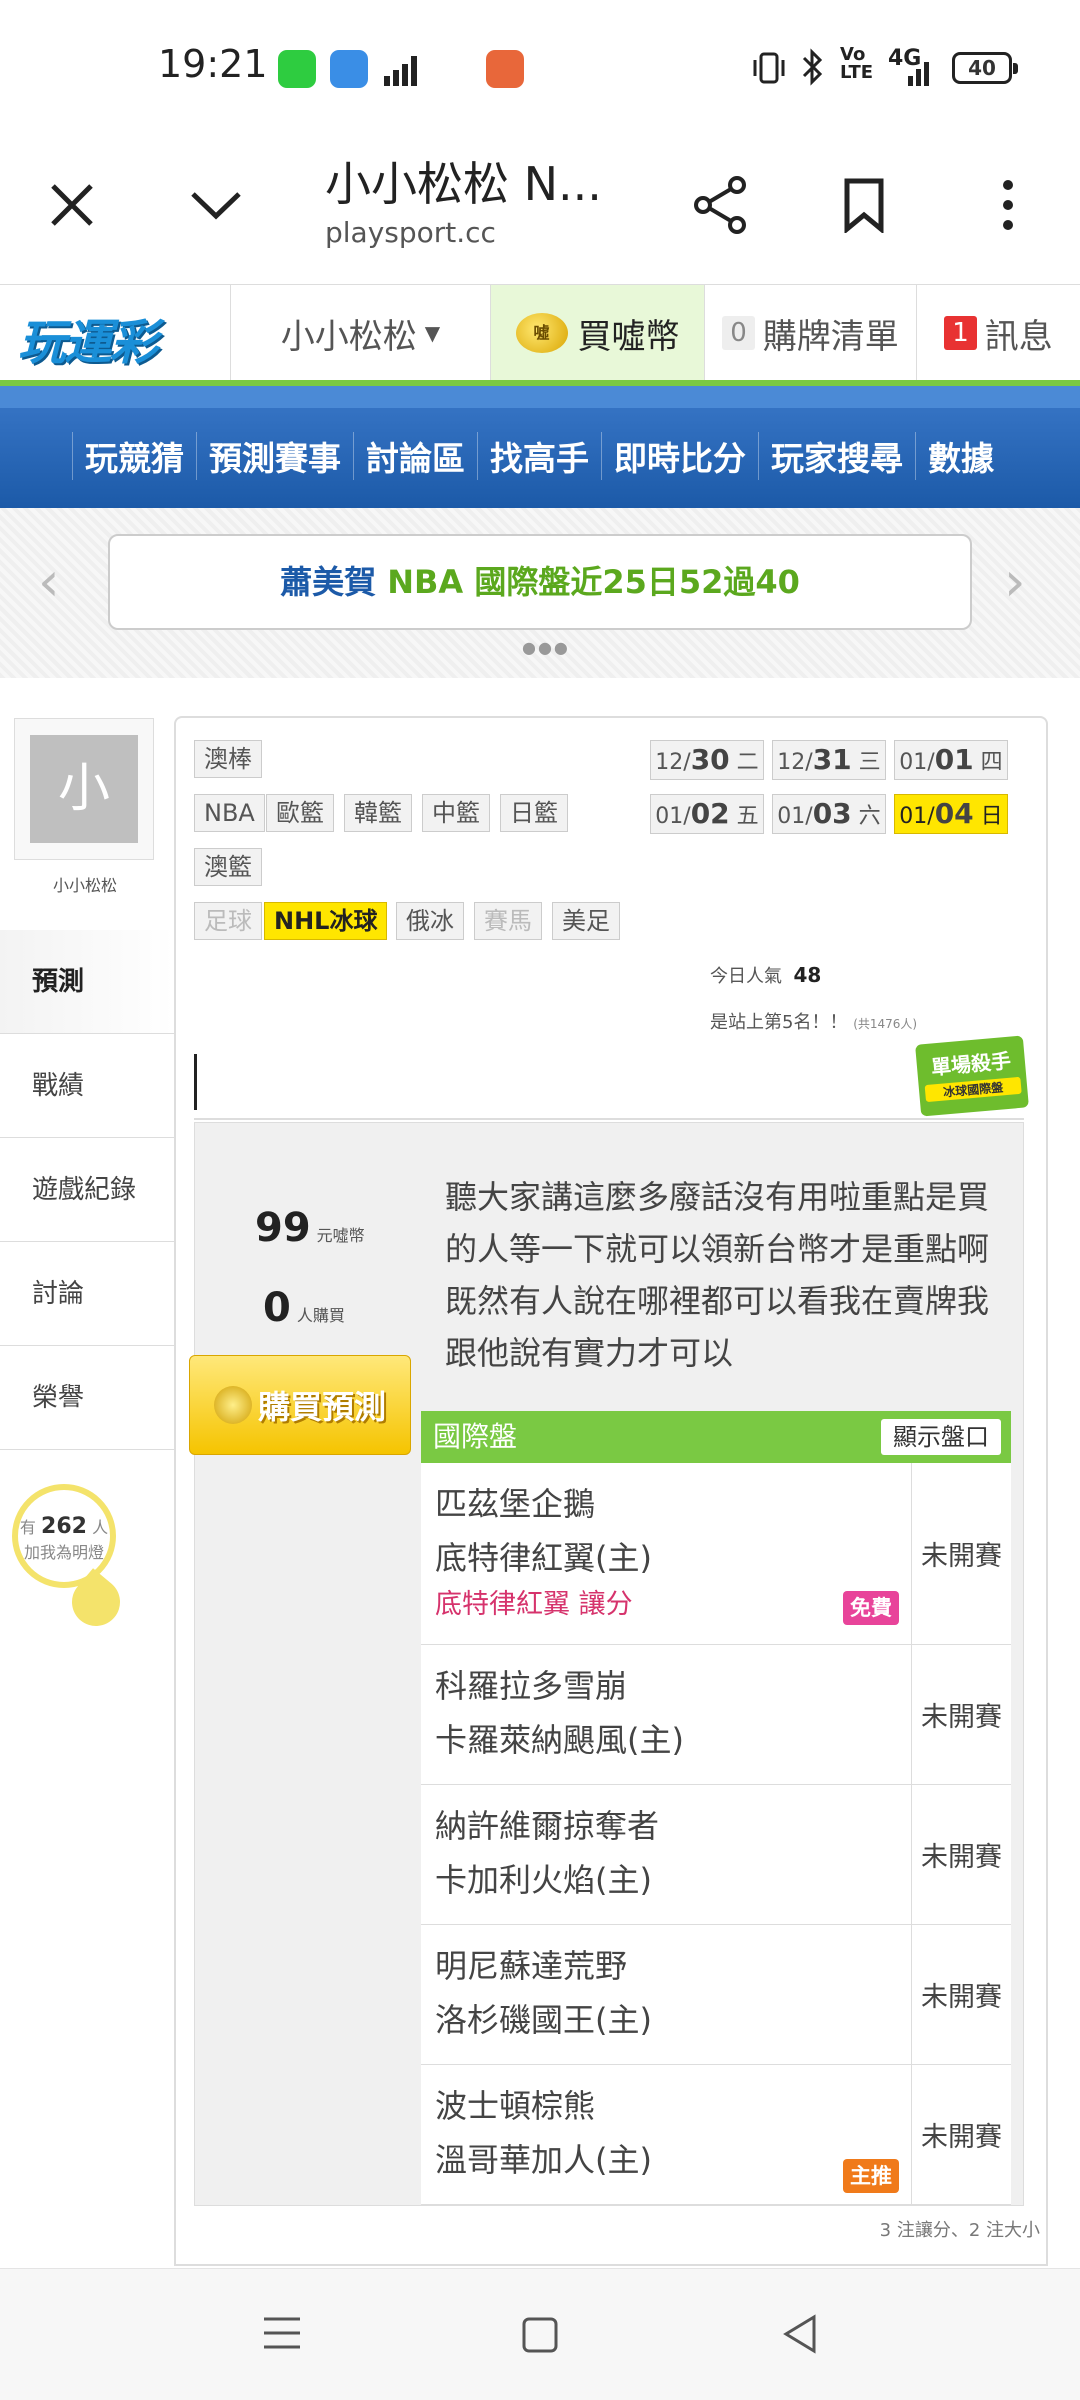  What do you see at coordinates (830, 336) in the screenshot?
I see `cart-label: 購牌清單` at bounding box center [830, 336].